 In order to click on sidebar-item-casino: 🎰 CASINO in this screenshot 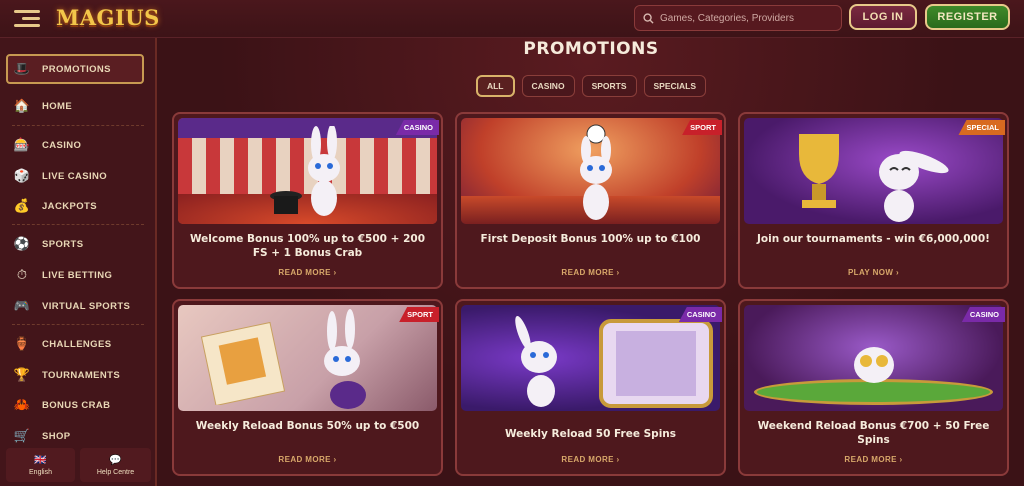, I will do `click(79, 145)`.